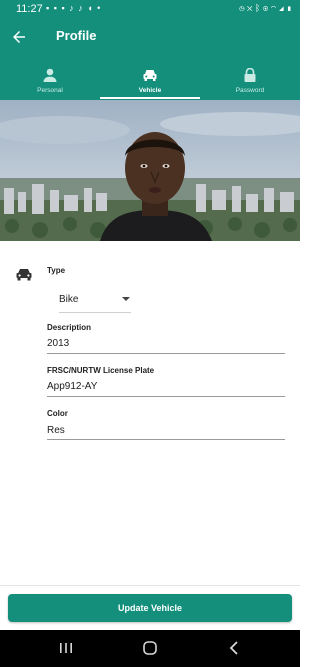  What do you see at coordinates (69, 327) in the screenshot?
I see `description-label: Description` at bounding box center [69, 327].